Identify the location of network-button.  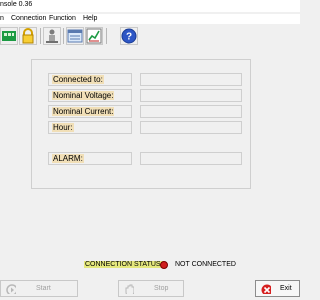
(9, 36).